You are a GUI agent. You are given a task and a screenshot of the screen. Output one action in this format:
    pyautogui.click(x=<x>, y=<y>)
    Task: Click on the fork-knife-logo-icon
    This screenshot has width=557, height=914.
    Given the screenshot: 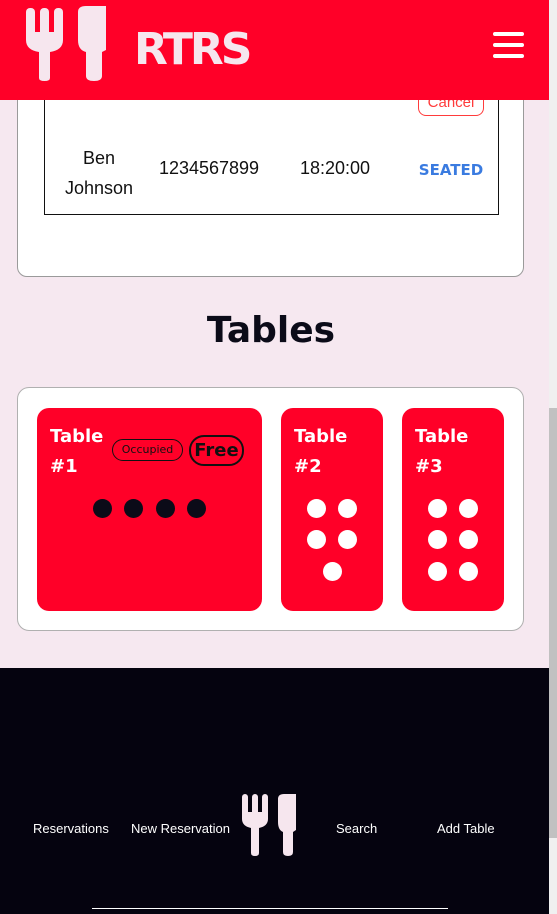 What is the action you would take?
    pyautogui.click(x=66, y=43)
    